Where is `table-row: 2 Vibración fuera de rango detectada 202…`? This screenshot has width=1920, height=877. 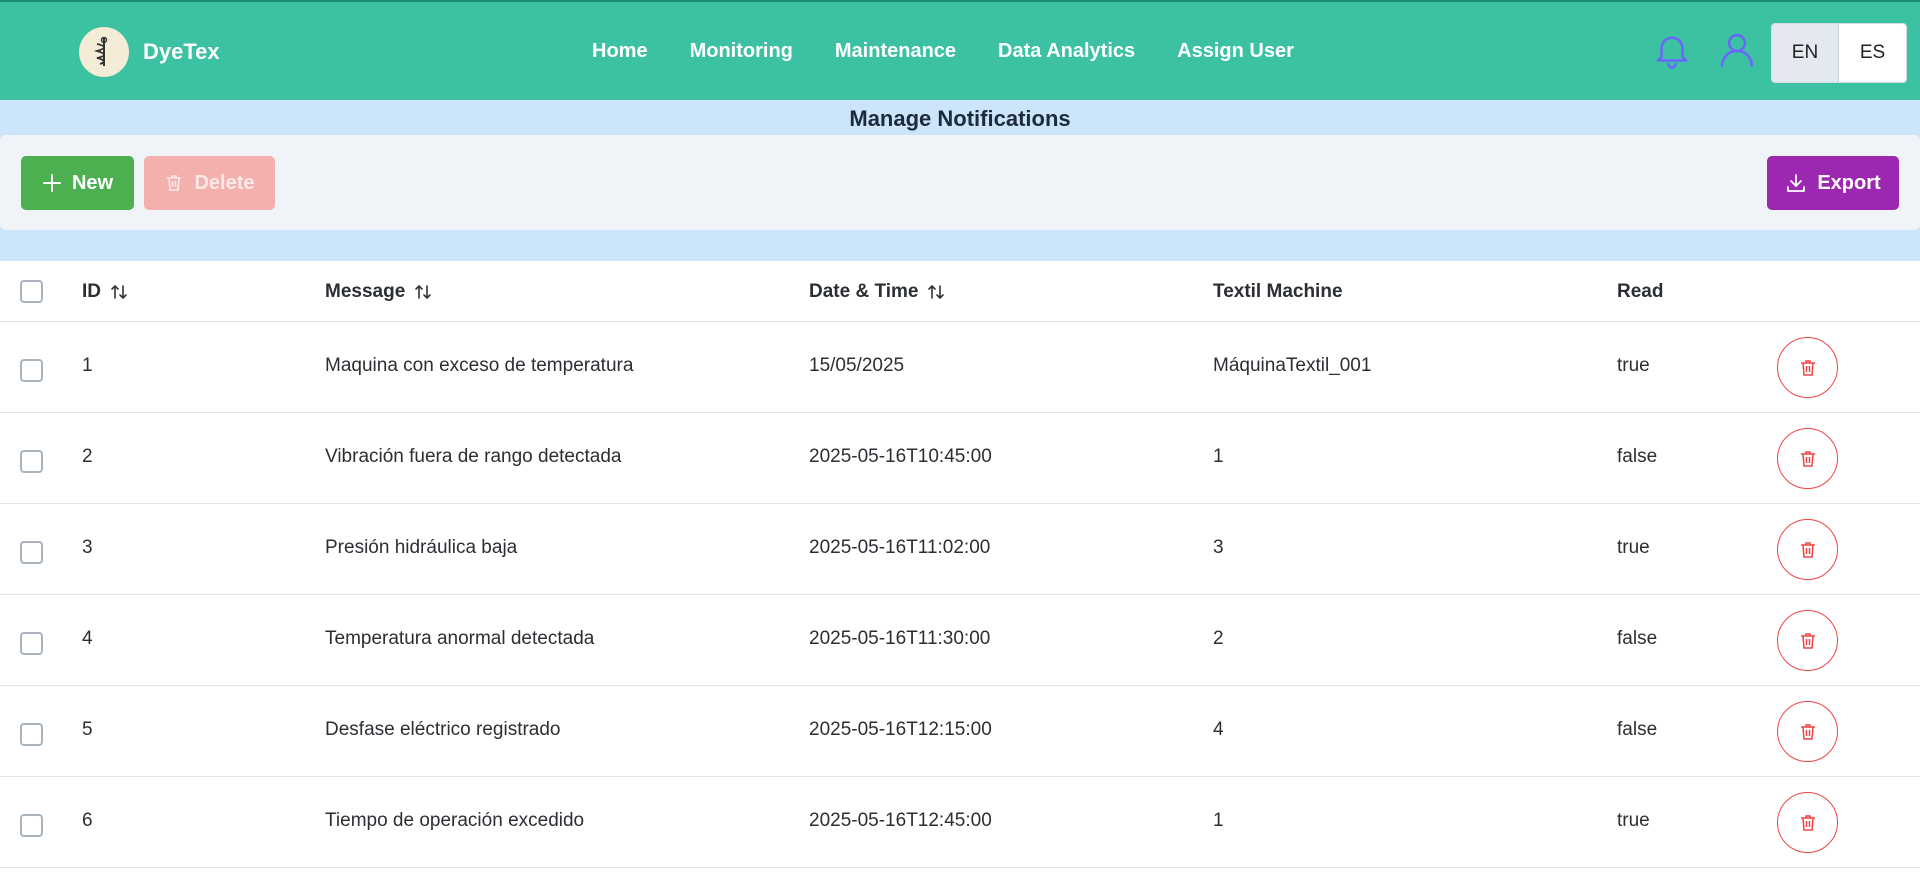 table-row: 2 Vibración fuera de rango detectada 202… is located at coordinates (960, 458).